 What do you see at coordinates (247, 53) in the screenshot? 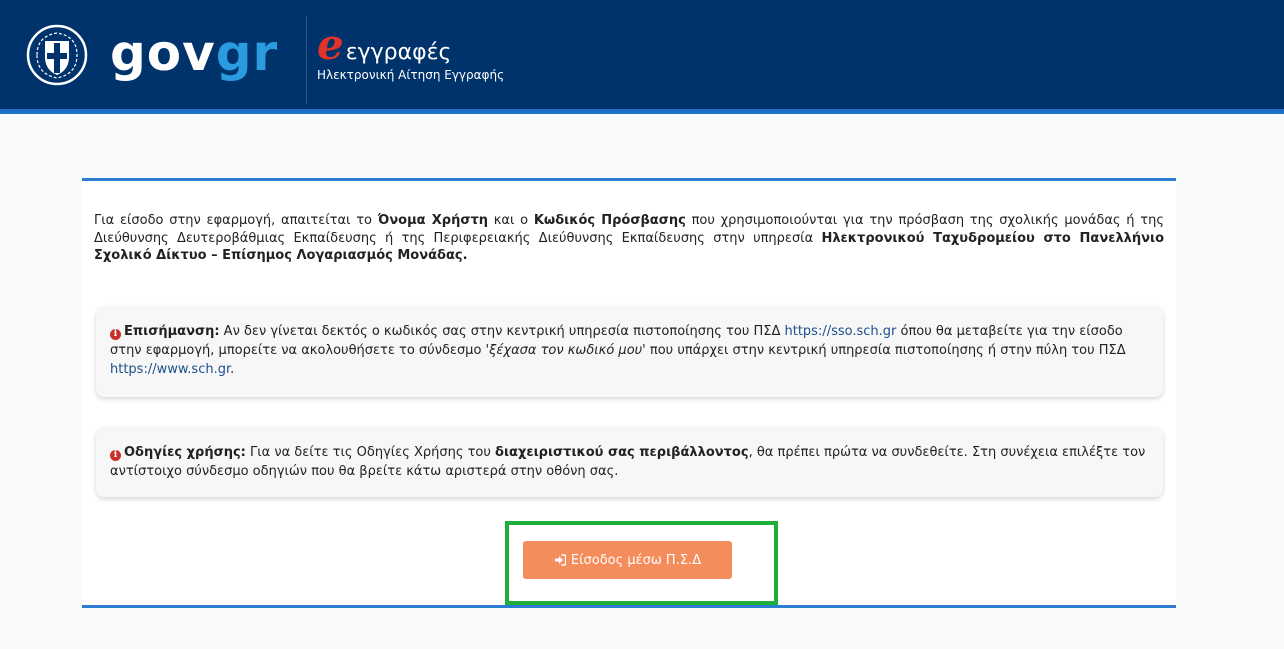
I see `govgr-logo-gr: gr` at bounding box center [247, 53].